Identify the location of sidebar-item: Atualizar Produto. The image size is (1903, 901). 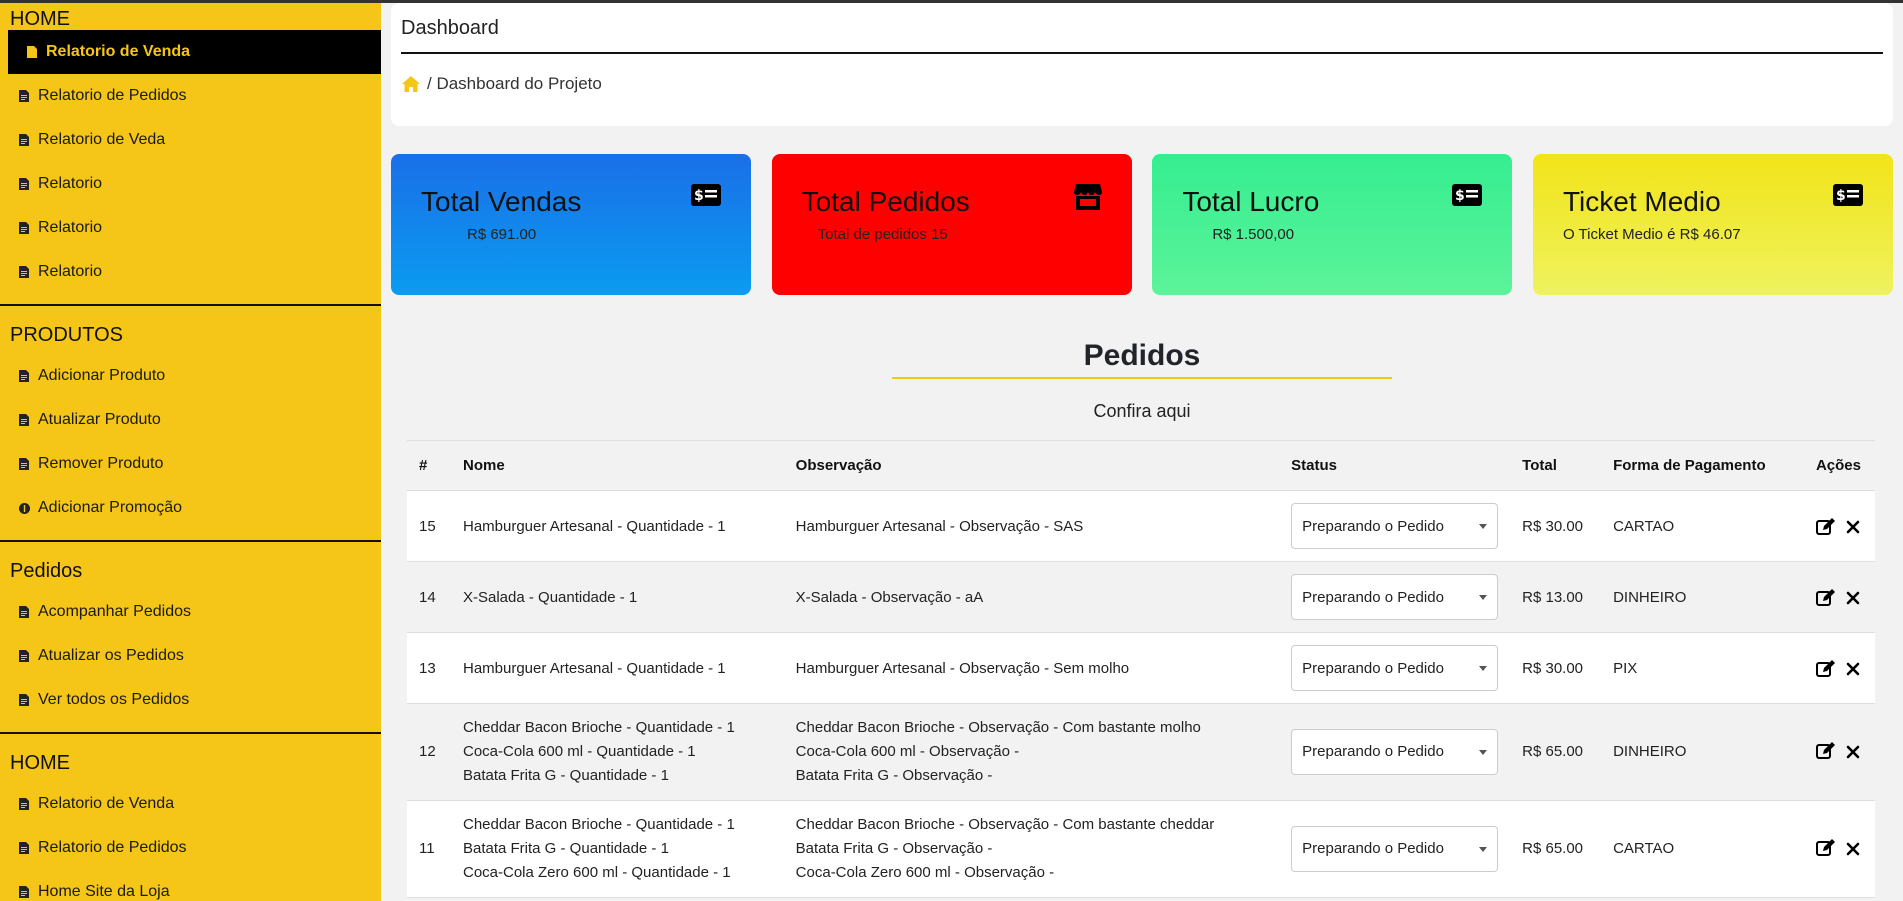
(190, 420).